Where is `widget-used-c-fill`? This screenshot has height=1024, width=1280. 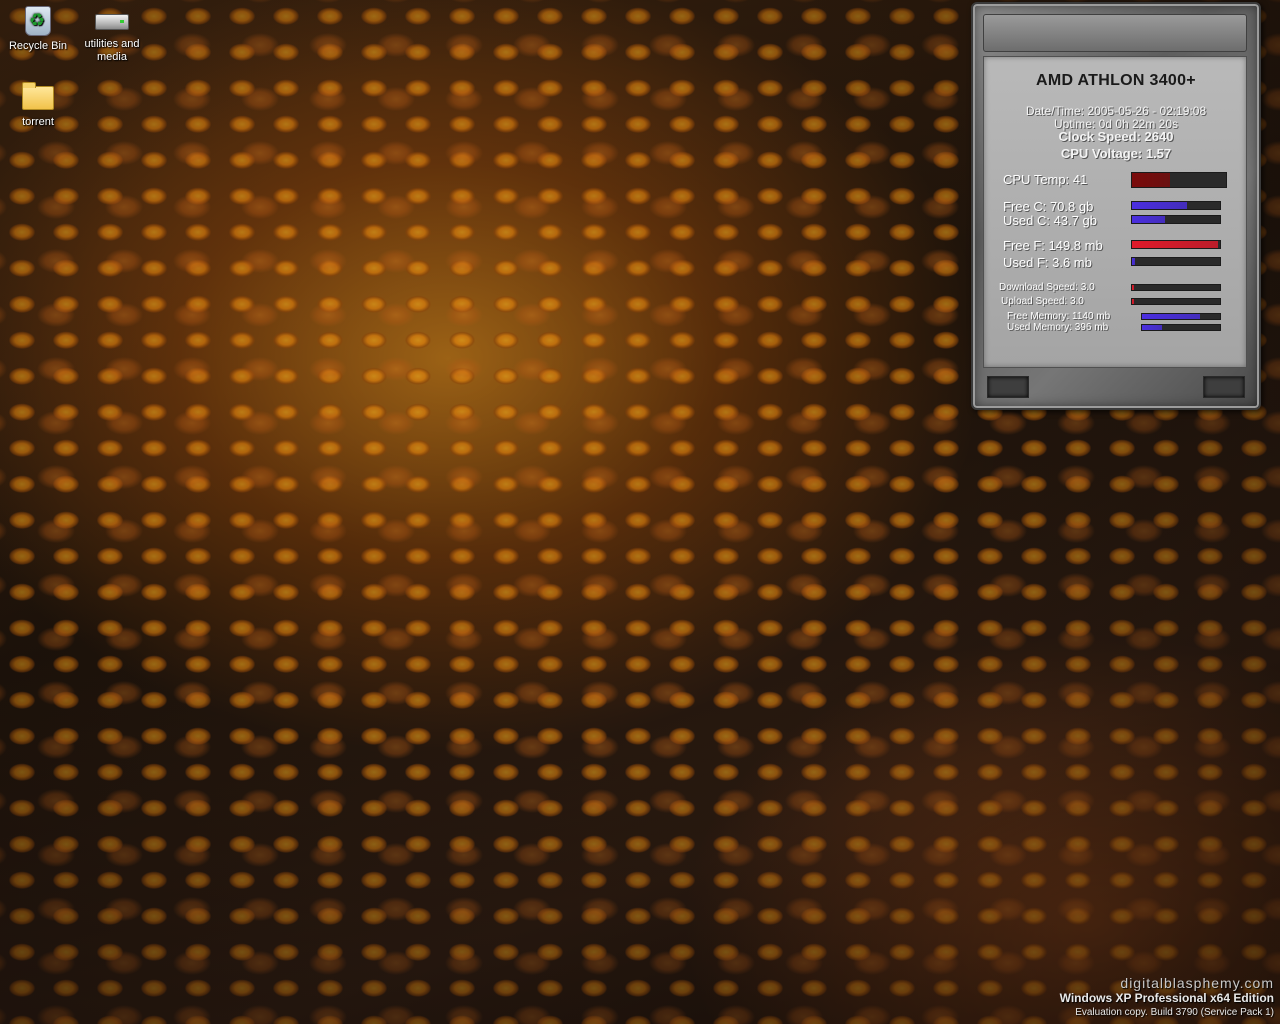 widget-used-c-fill is located at coordinates (1149, 219).